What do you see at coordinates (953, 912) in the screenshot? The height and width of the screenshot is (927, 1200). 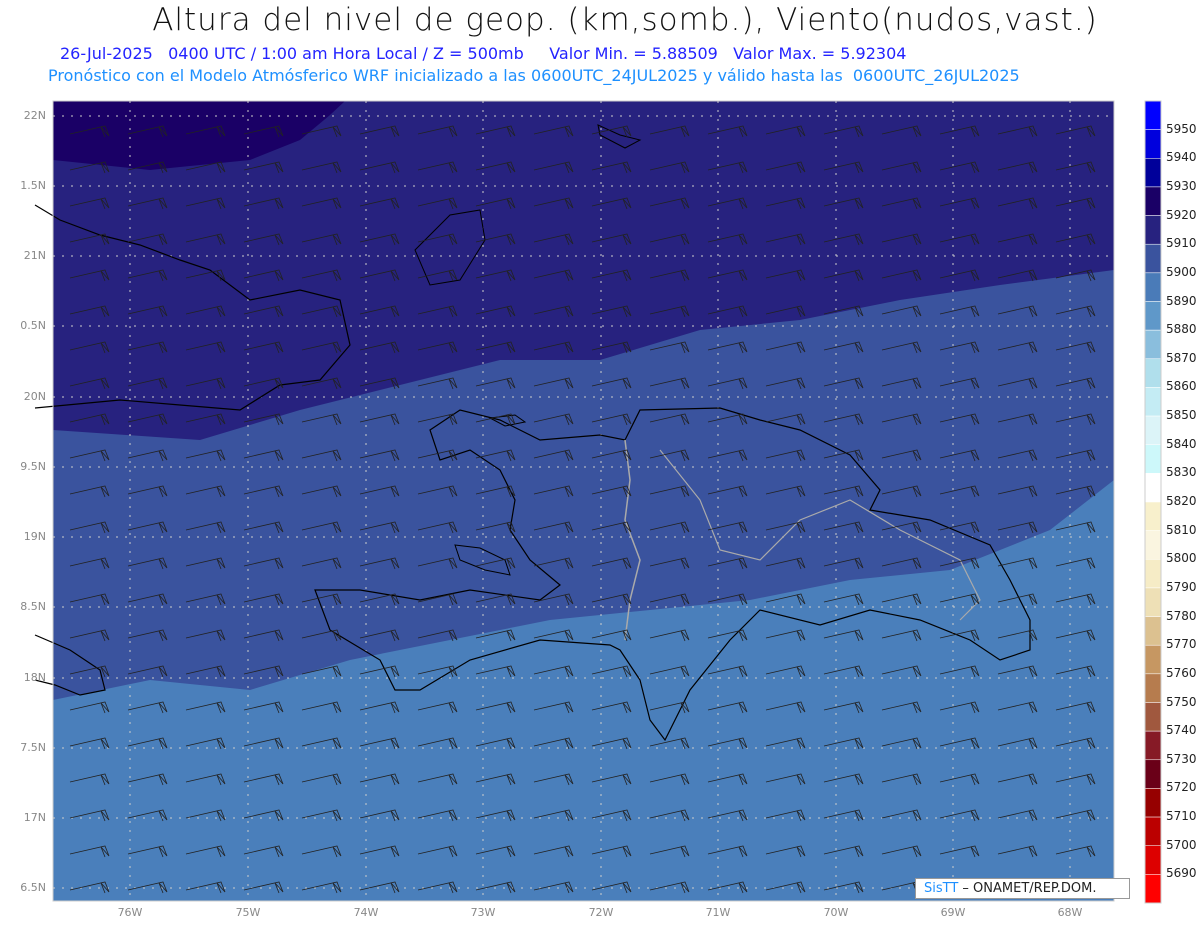 I see `lon-label: 69W` at bounding box center [953, 912].